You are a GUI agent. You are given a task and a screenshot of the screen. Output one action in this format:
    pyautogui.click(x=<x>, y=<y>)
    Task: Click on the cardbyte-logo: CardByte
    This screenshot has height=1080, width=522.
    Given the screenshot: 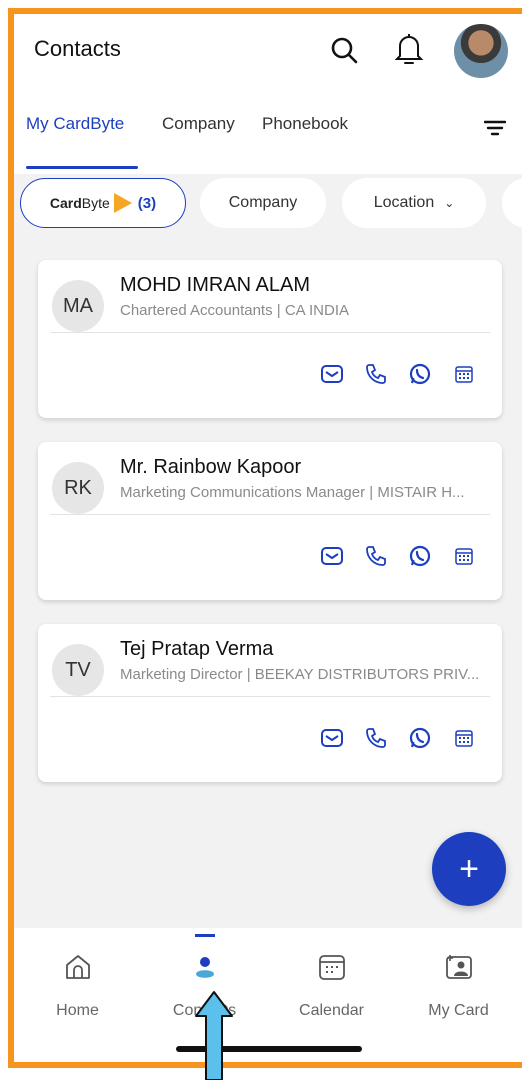 What is the action you would take?
    pyautogui.click(x=79, y=203)
    